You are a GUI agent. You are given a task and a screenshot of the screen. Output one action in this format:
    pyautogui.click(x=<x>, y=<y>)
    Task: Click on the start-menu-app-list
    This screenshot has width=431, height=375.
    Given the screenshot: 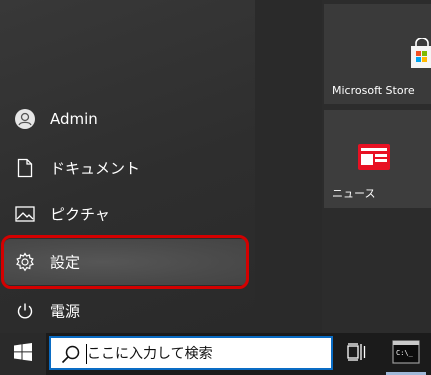 What is the action you would take?
    pyautogui.click(x=288, y=166)
    